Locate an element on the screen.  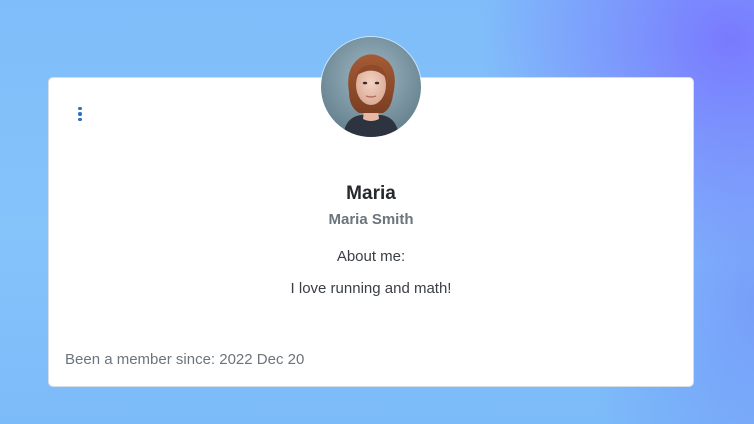
more-options-icon is located at coordinates (80, 114).